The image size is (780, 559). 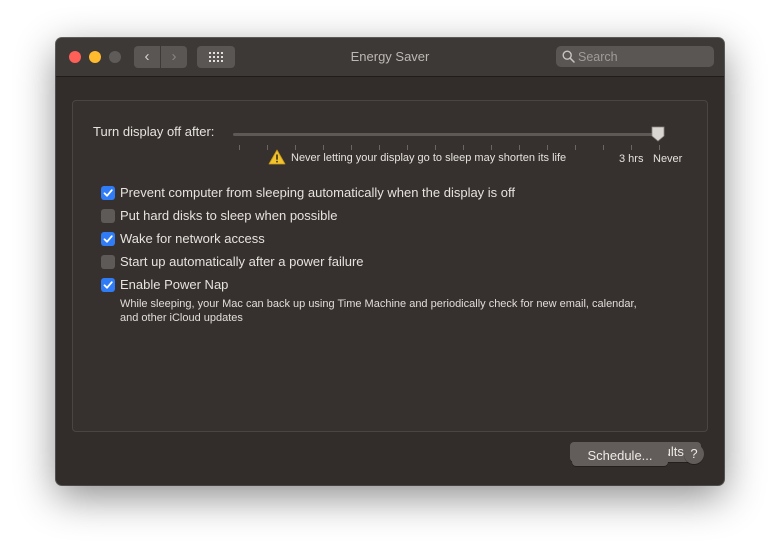 I want to click on slider-label-3hrs: 3 hrs, so click(x=631, y=159).